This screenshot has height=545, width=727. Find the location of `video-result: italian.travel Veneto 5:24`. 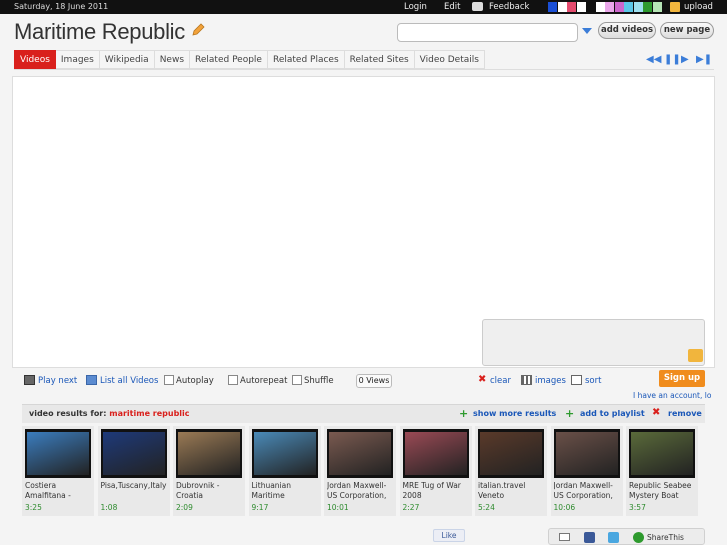

video-result: italian.travel Veneto 5:24 is located at coordinates (511, 471).